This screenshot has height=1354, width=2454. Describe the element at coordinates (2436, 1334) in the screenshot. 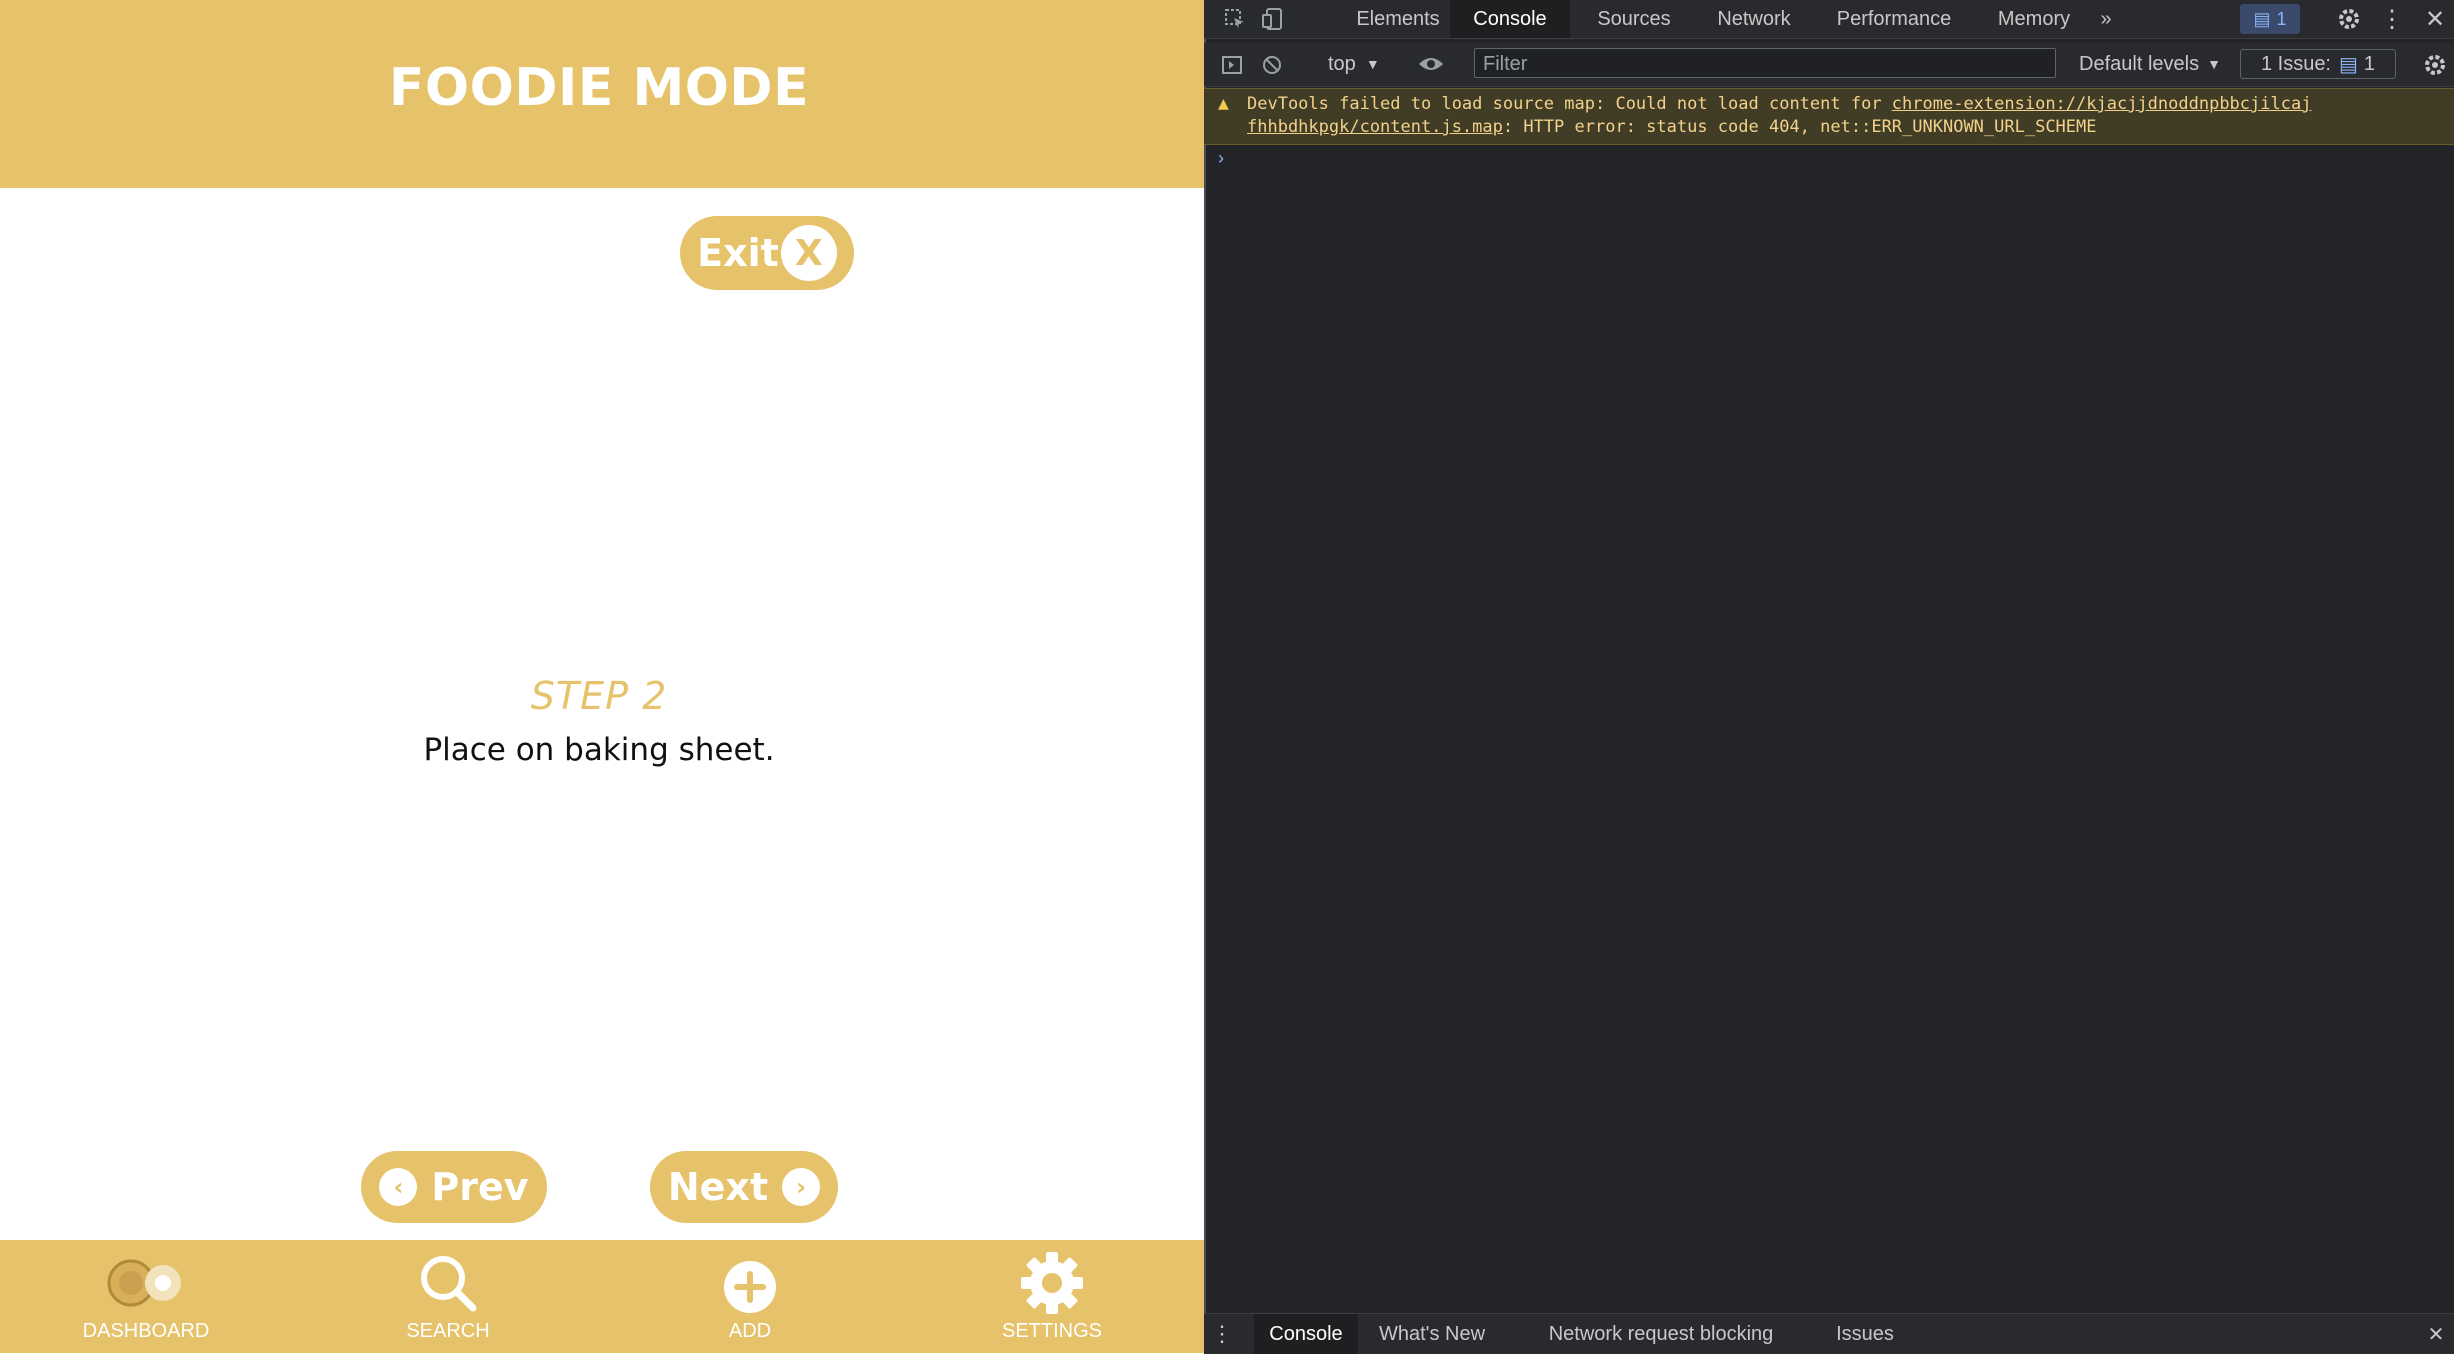

I see `close-drawer-icon: ✕` at that location.